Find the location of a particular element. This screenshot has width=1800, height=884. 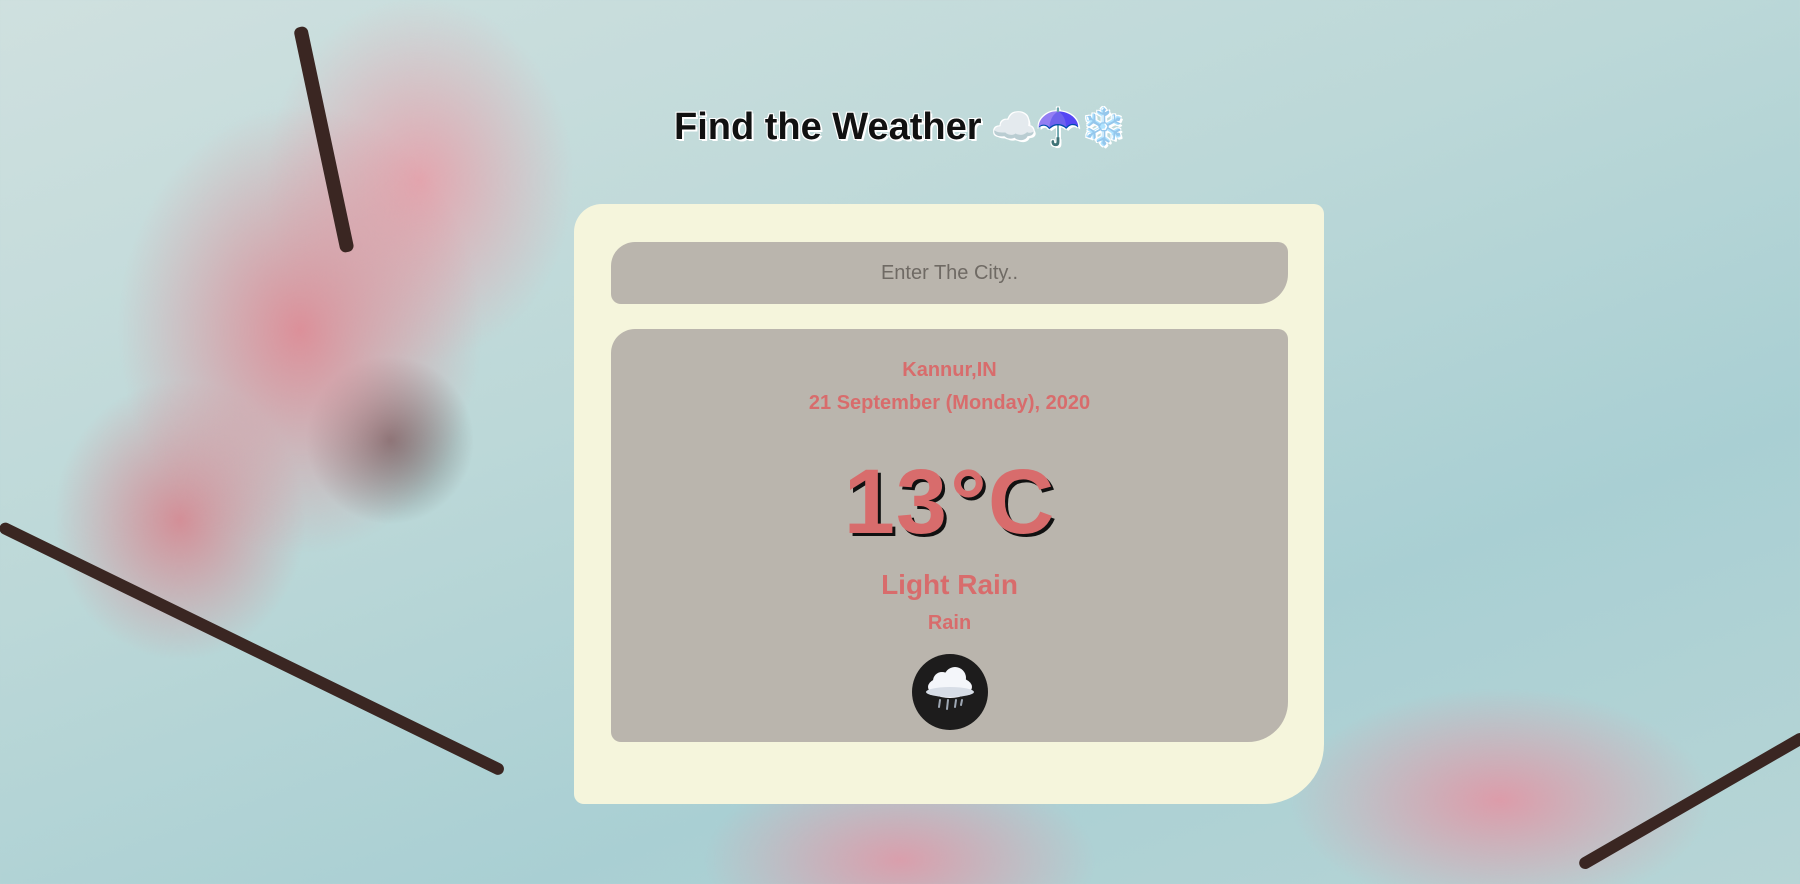

weather-description: Light Rain is located at coordinates (949, 584).